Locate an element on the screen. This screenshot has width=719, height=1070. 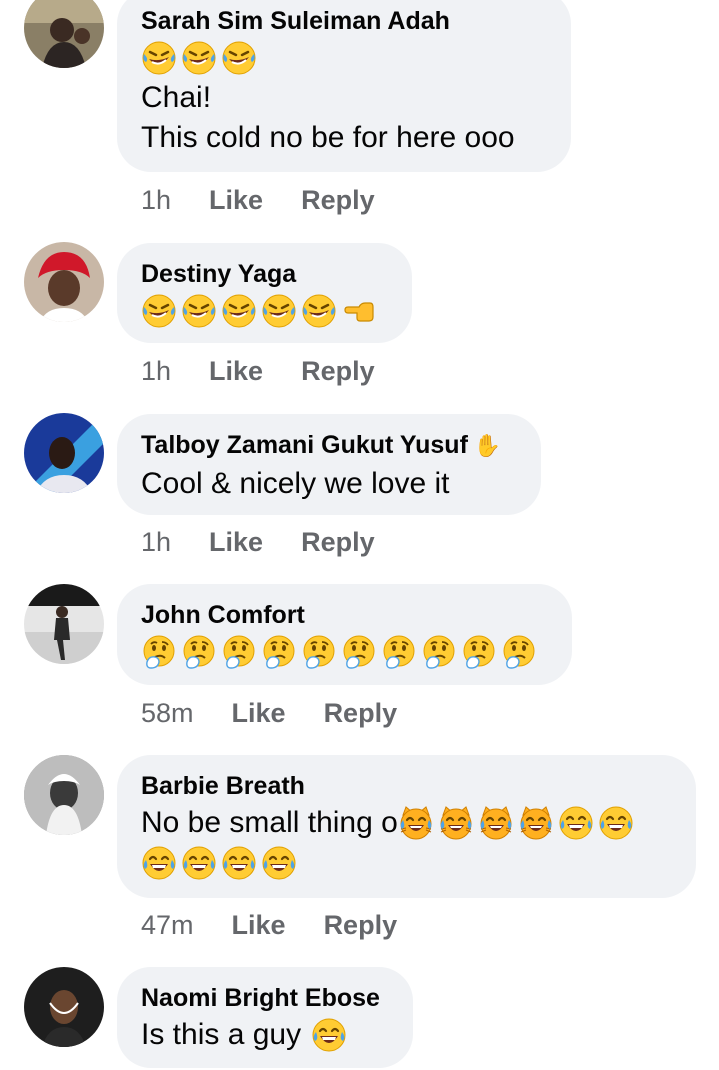
comment-bubble: Naomi Bright Ebose Is this a guy is located at coordinates (265, 1017).